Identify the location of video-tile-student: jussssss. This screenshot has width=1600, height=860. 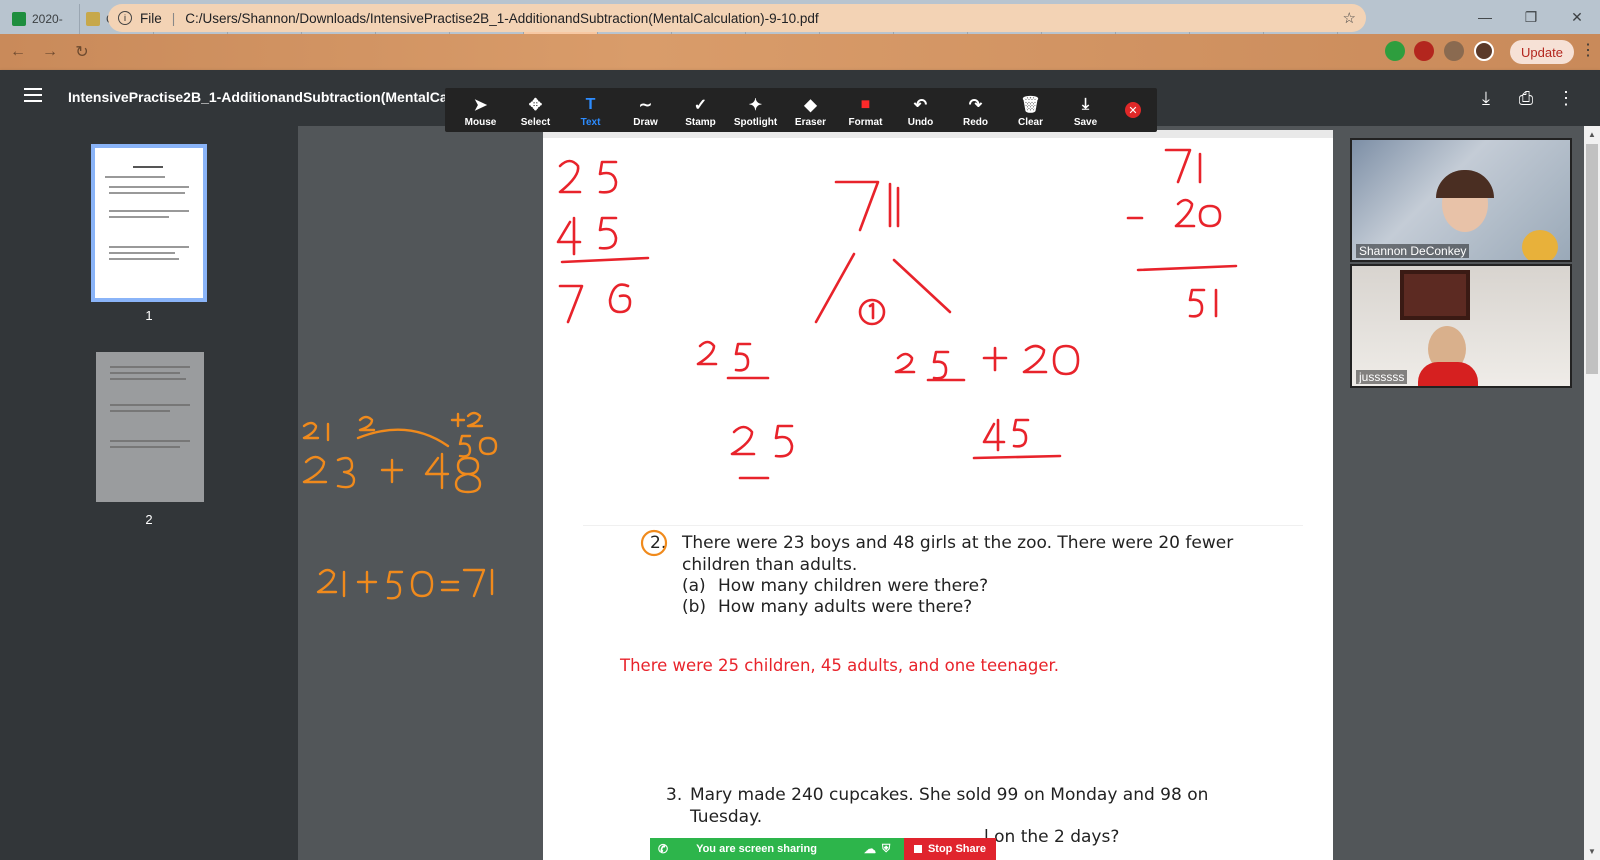
(1461, 326).